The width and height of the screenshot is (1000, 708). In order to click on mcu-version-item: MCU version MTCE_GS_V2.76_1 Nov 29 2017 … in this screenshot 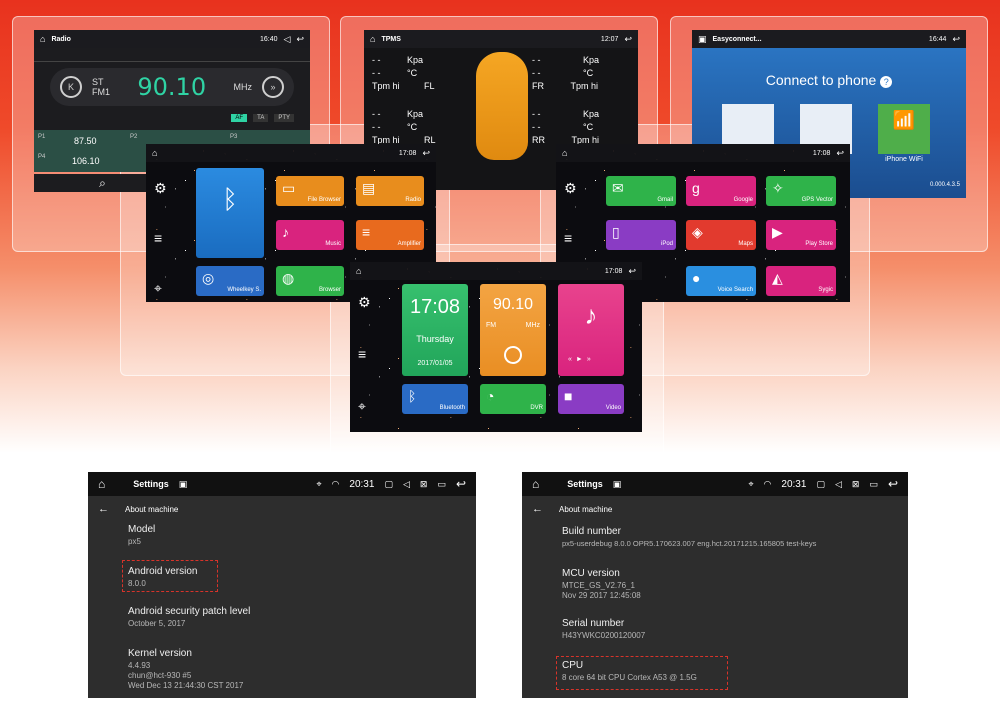, I will do `click(601, 584)`.